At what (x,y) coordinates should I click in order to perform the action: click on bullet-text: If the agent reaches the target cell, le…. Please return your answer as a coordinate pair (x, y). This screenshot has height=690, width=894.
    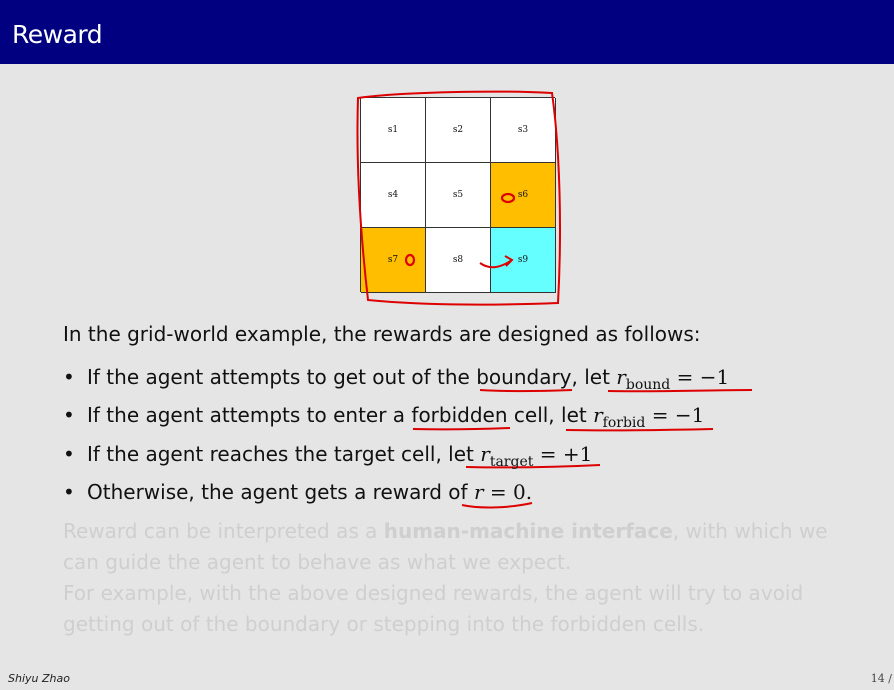
    Looking at the image, I should click on (284, 454).